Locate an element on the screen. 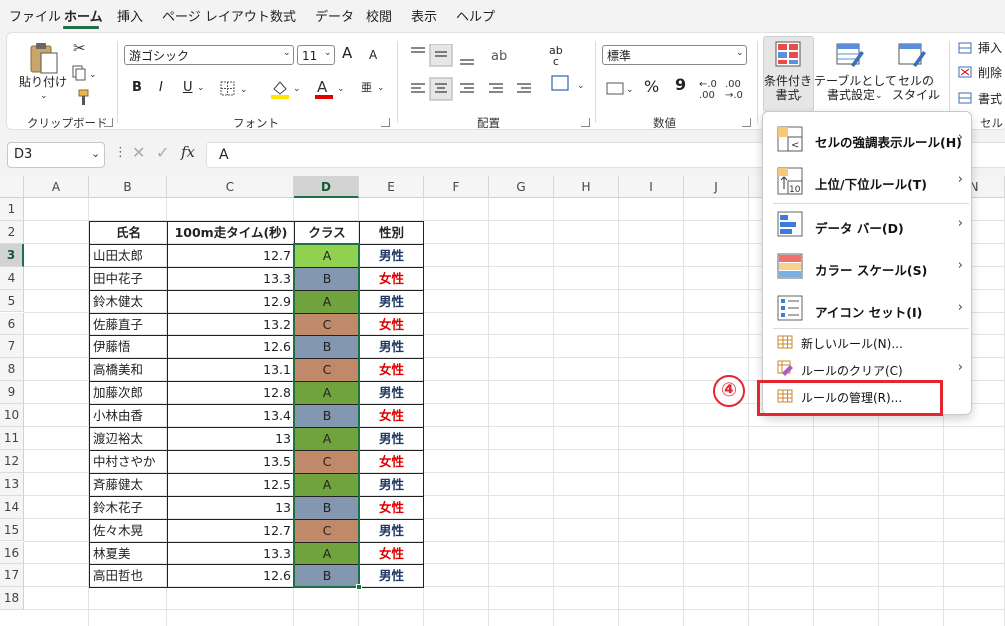  tab-page-layout: ページ レイアウト is located at coordinates (216, 15).